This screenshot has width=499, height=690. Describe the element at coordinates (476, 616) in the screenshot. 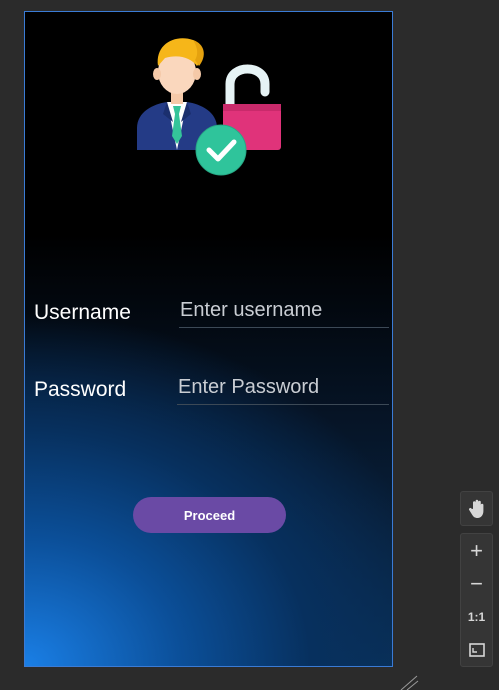

I see `actual-size-button: 1:1` at that location.